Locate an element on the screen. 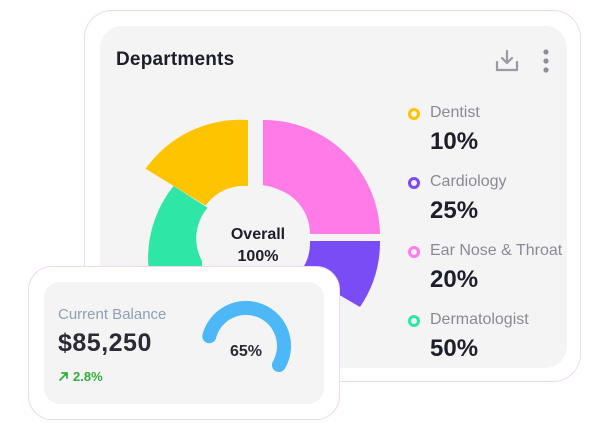  donut-center-label: Overall is located at coordinates (258, 234).